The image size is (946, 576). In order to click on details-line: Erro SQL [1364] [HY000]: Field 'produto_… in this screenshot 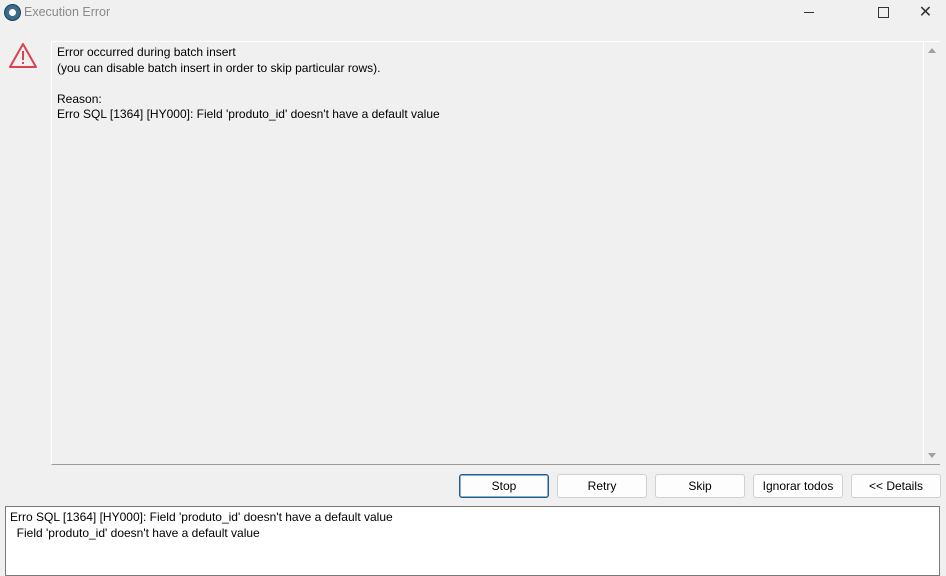, I will do `click(201, 517)`.